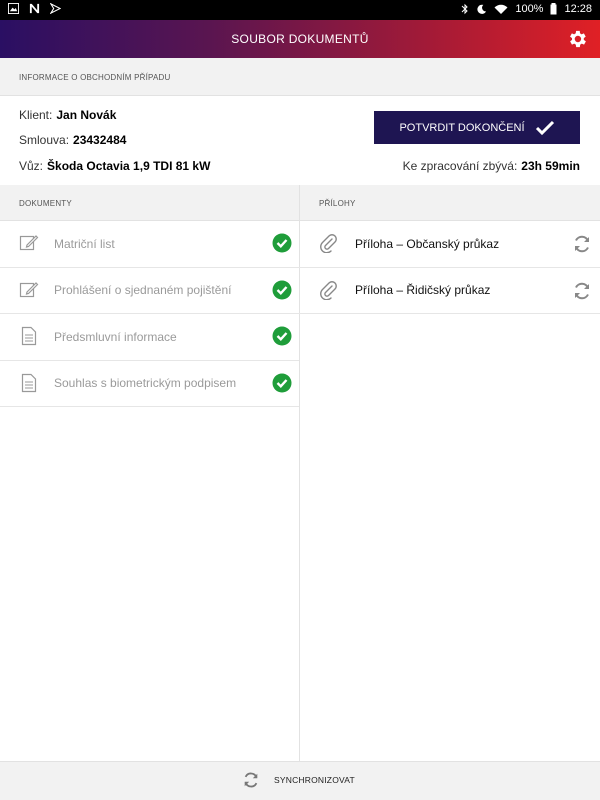  Describe the element at coordinates (129, 166) in the screenshot. I see `car-value: Škoda Octavia 1,9 TDI 81 kW` at that location.